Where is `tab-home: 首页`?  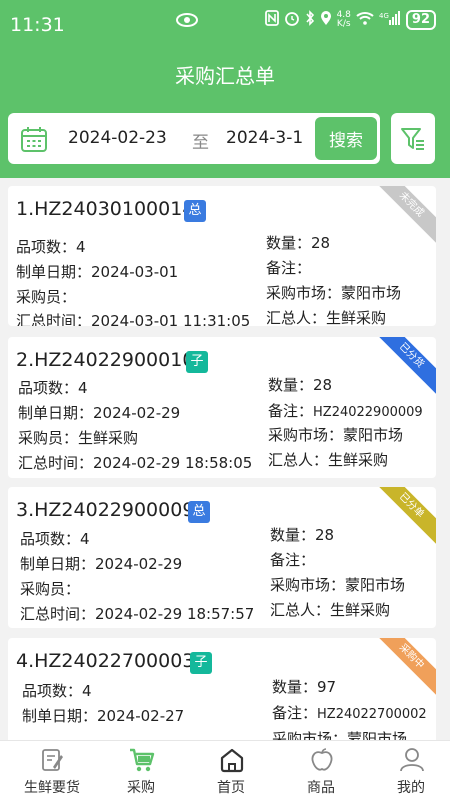 tab-home: 首页 is located at coordinates (231, 770).